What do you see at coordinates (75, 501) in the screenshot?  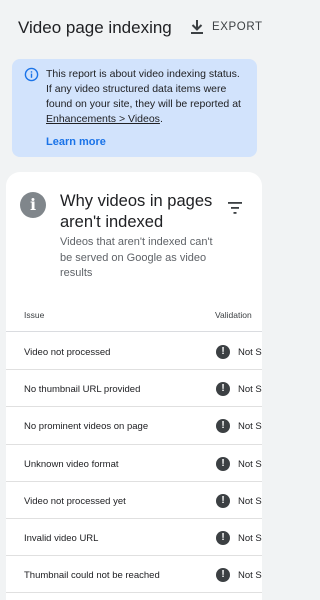 I see `issue-label: Video not processed yet` at bounding box center [75, 501].